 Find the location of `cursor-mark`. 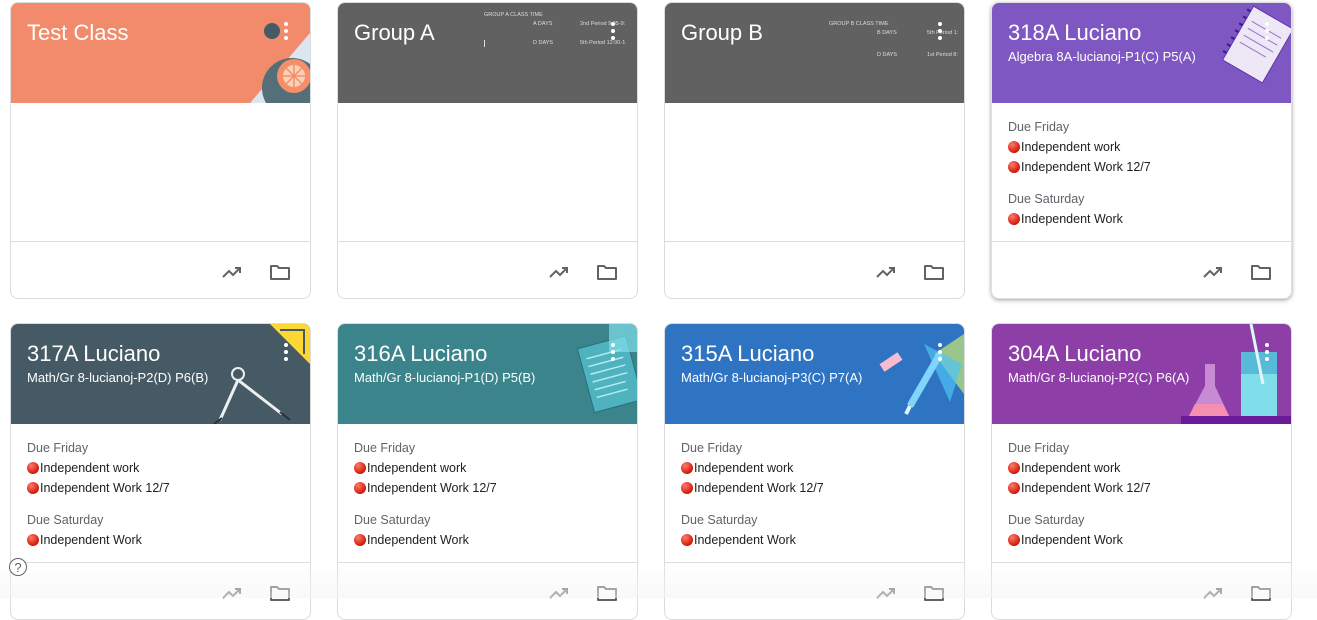

cursor-mark is located at coordinates (484, 43).